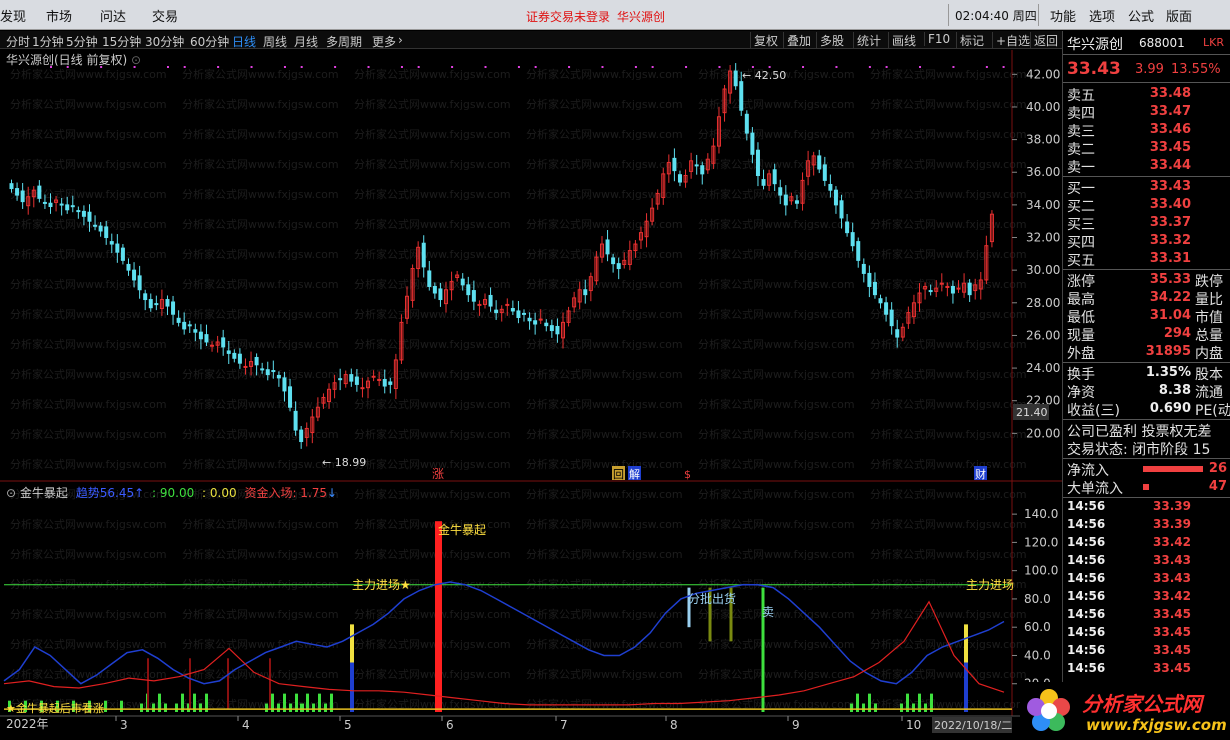 This screenshot has height=740, width=1230. Describe the element at coordinates (796, 725) in the screenshot. I see `month-label: 9` at that location.